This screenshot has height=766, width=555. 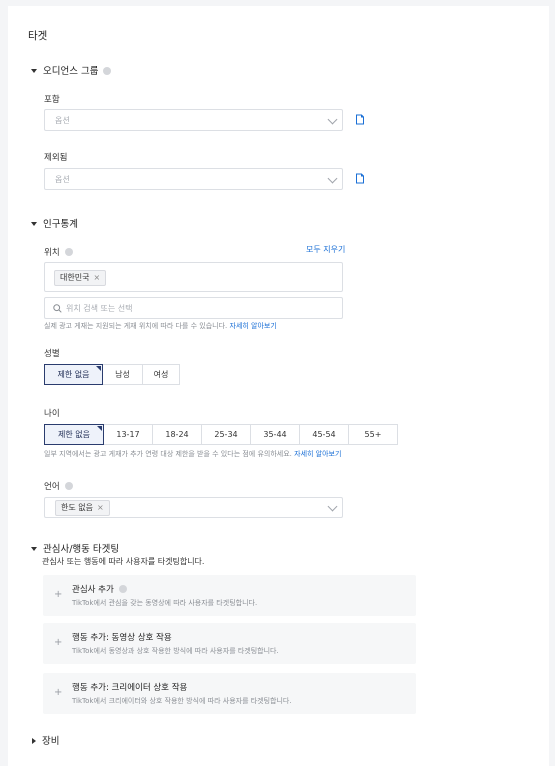 What do you see at coordinates (52, 100) in the screenshot?
I see `include-label: 포함` at bounding box center [52, 100].